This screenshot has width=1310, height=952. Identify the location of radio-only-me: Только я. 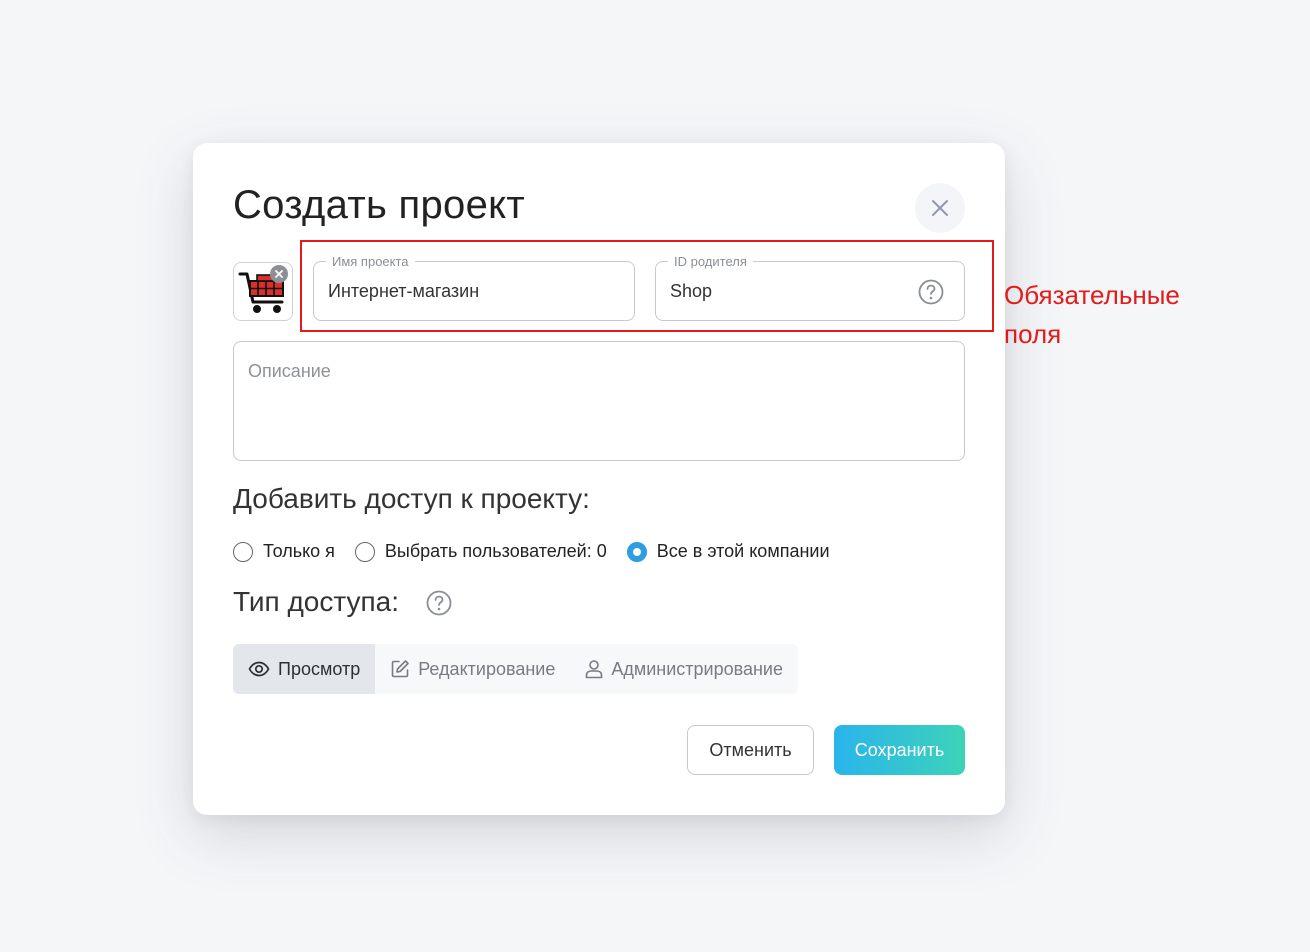
(284, 551).